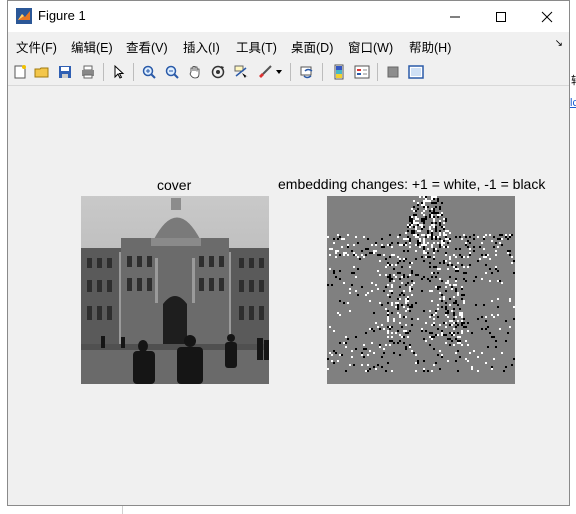 This screenshot has height=514, width=576. I want to click on close-button, so click(547, 16).